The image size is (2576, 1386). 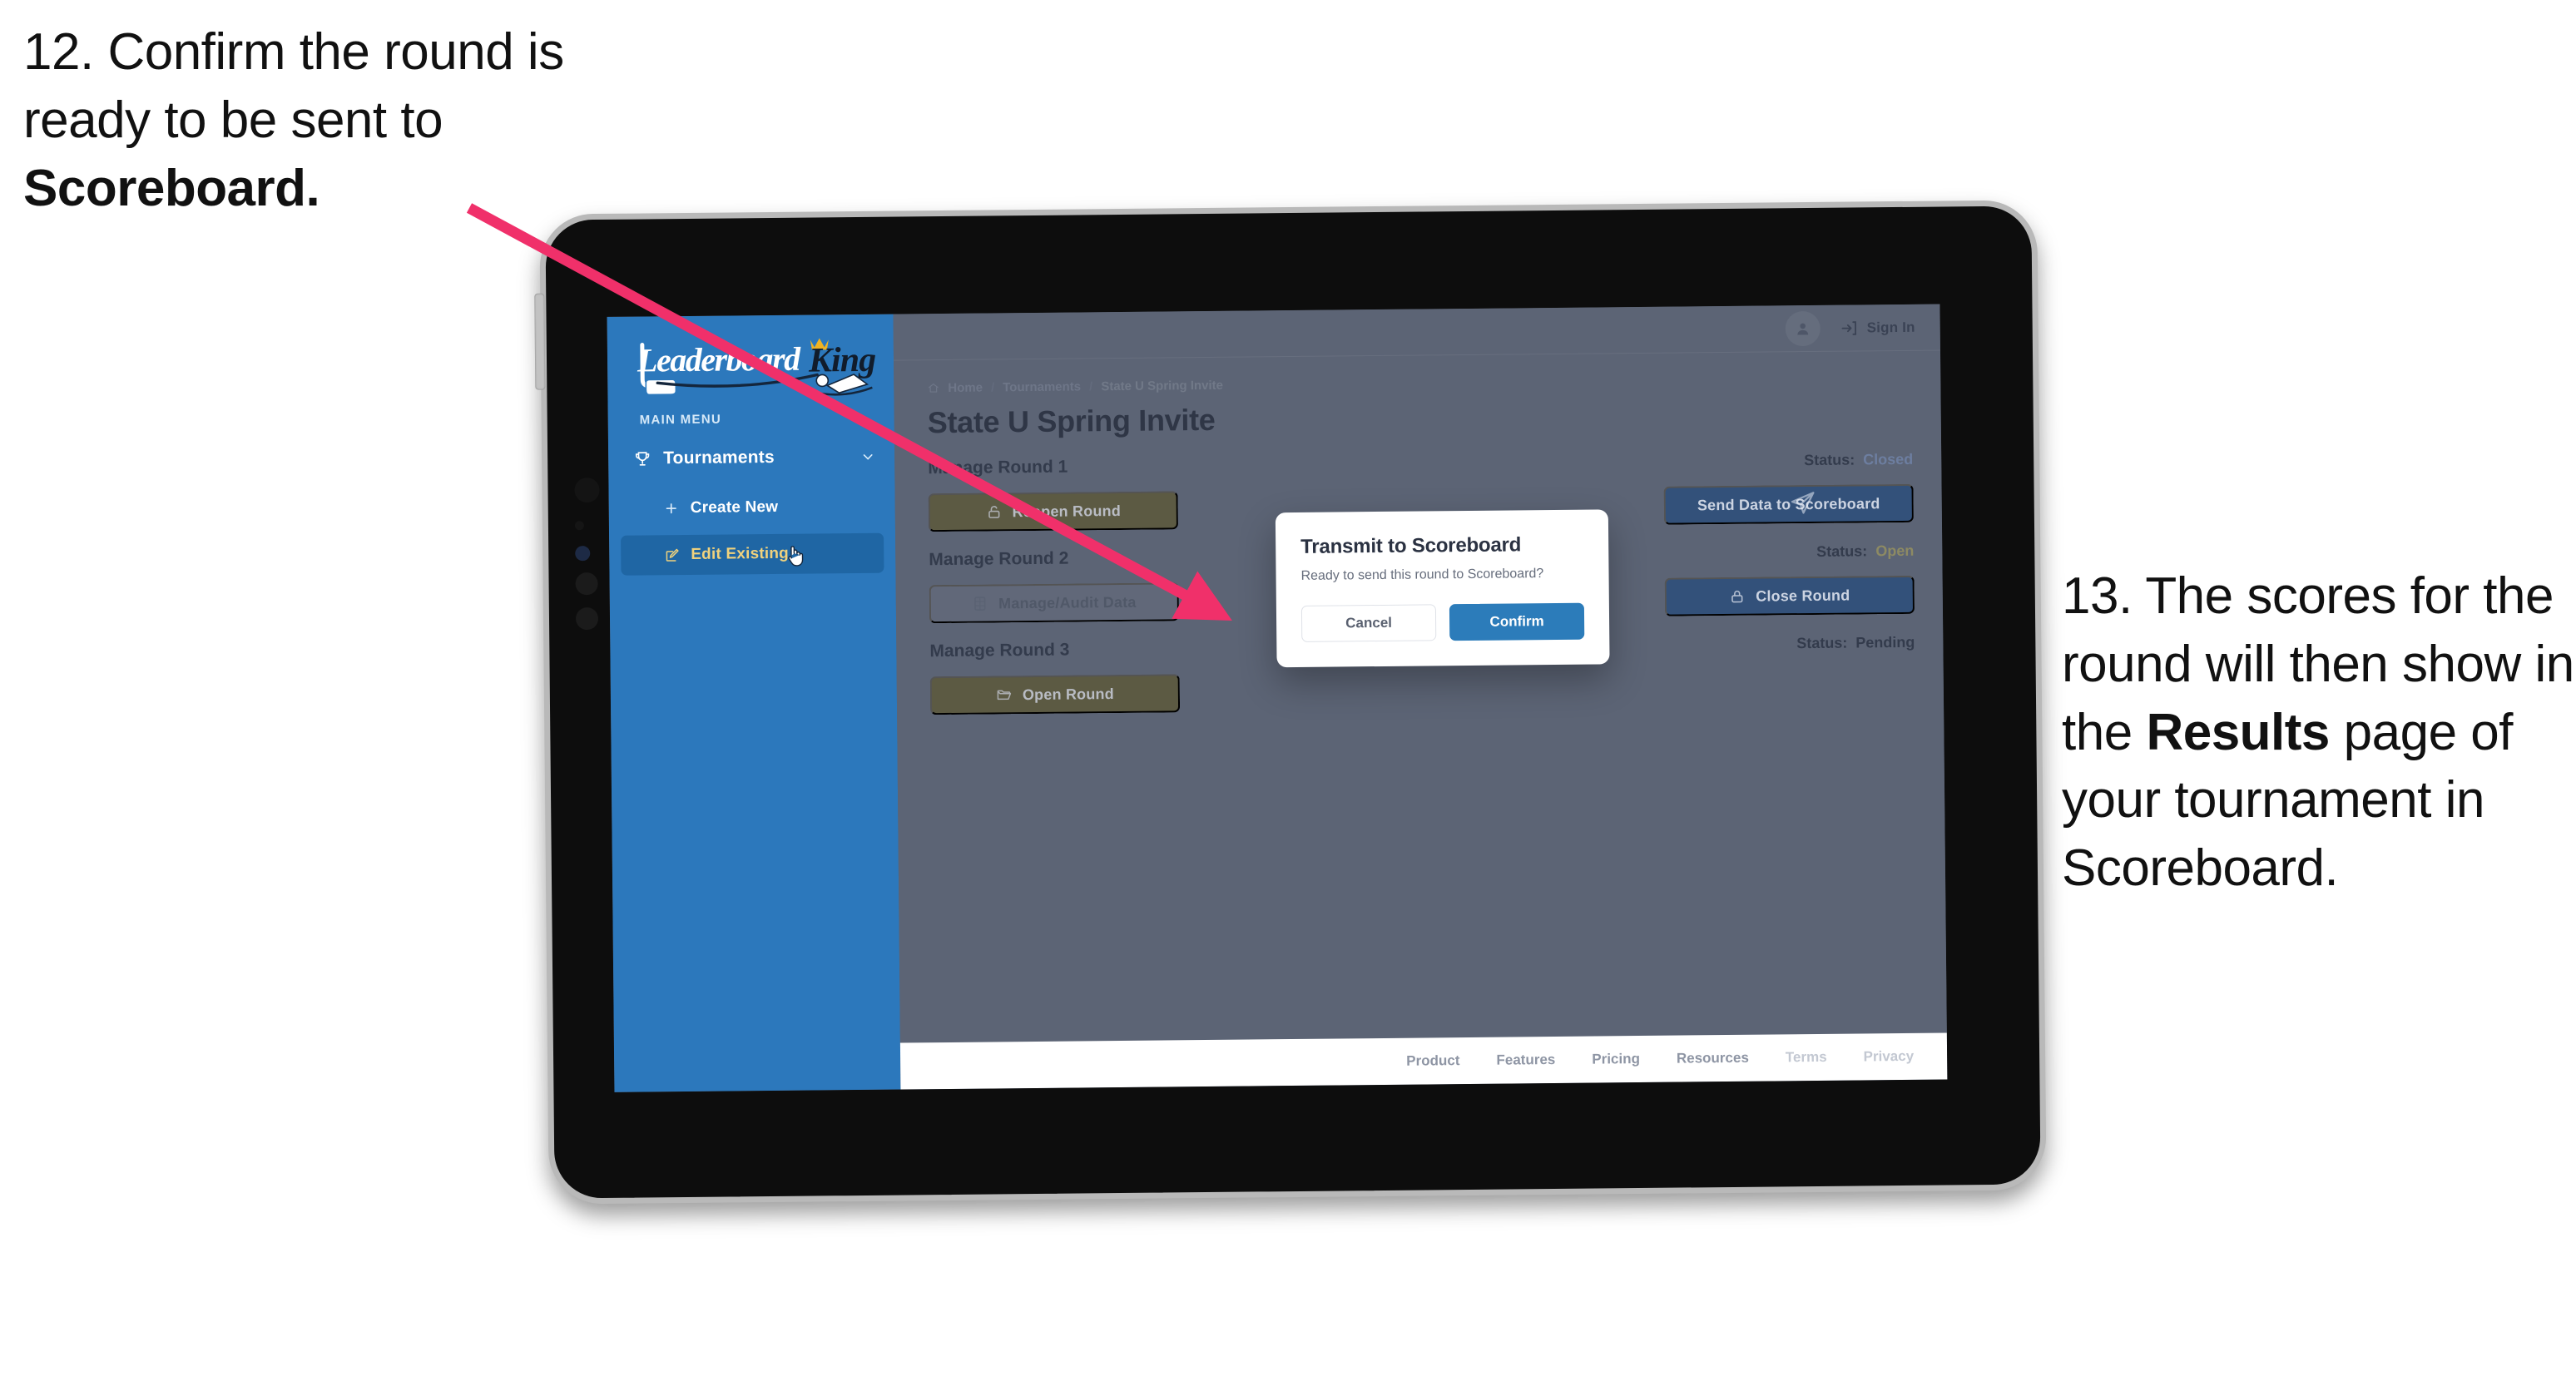 I want to click on hand-cursor-icon, so click(x=796, y=556).